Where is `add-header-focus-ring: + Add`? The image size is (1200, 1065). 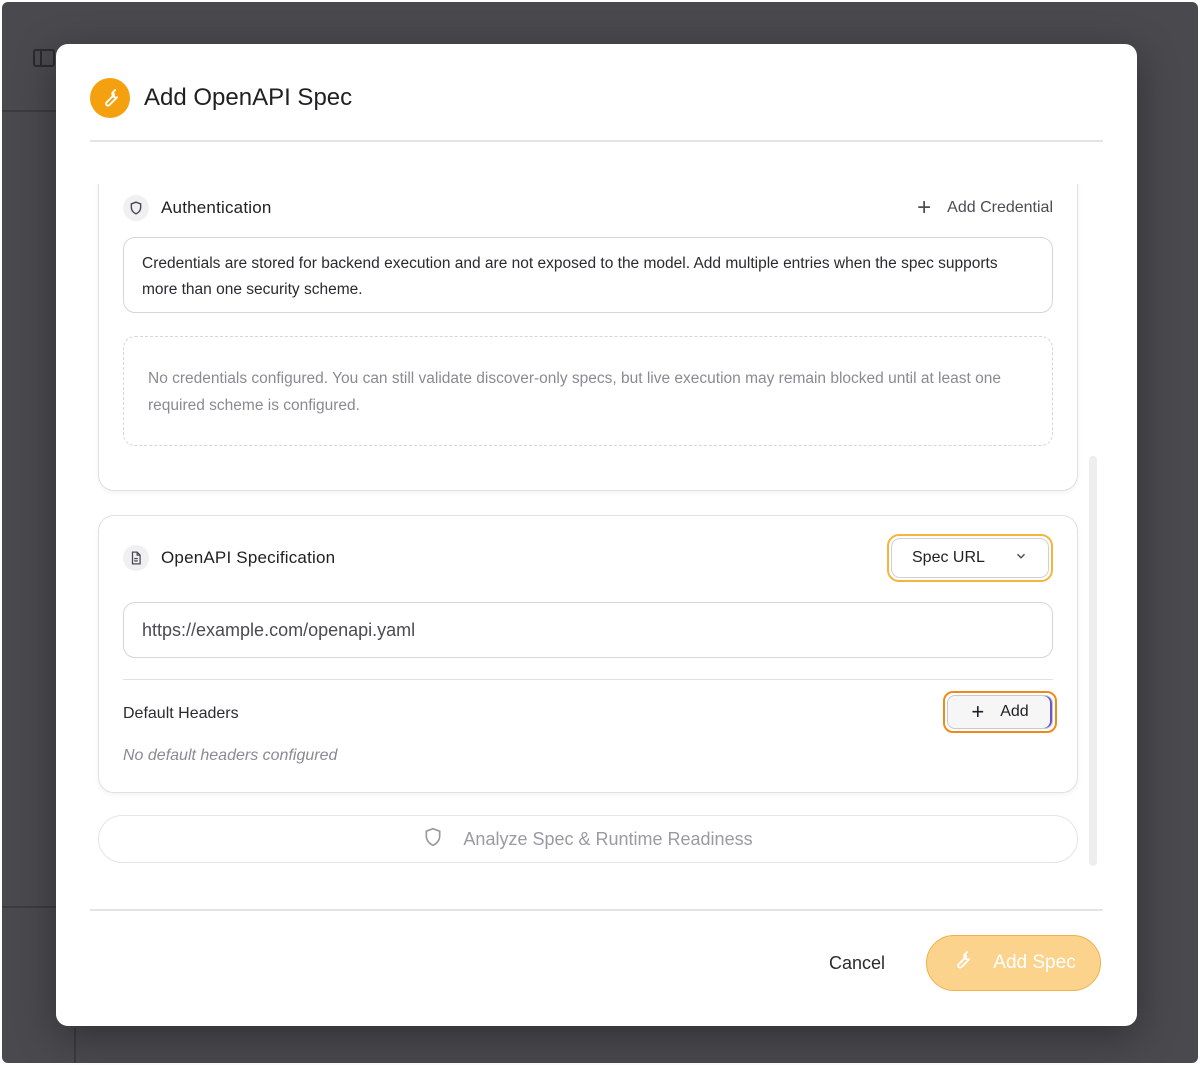
add-header-focus-ring: + Add is located at coordinates (1000, 712).